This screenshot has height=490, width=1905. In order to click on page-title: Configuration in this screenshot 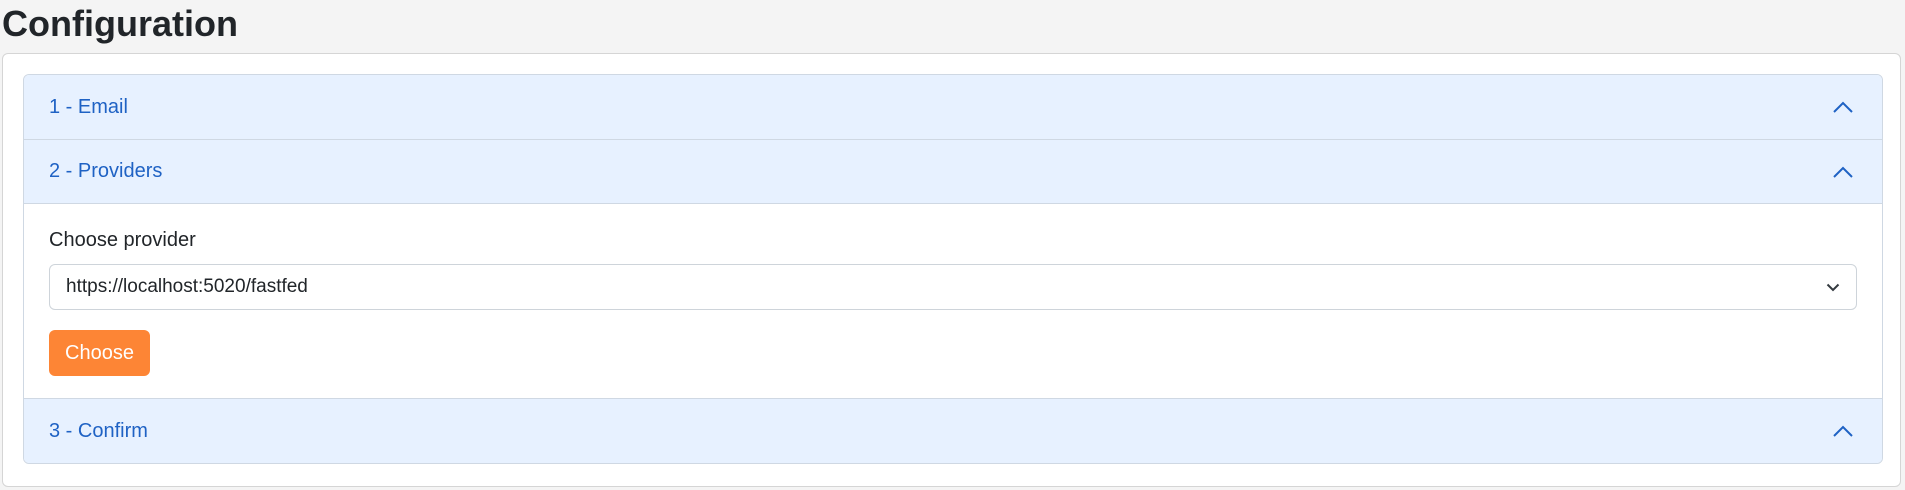, I will do `click(120, 23)`.